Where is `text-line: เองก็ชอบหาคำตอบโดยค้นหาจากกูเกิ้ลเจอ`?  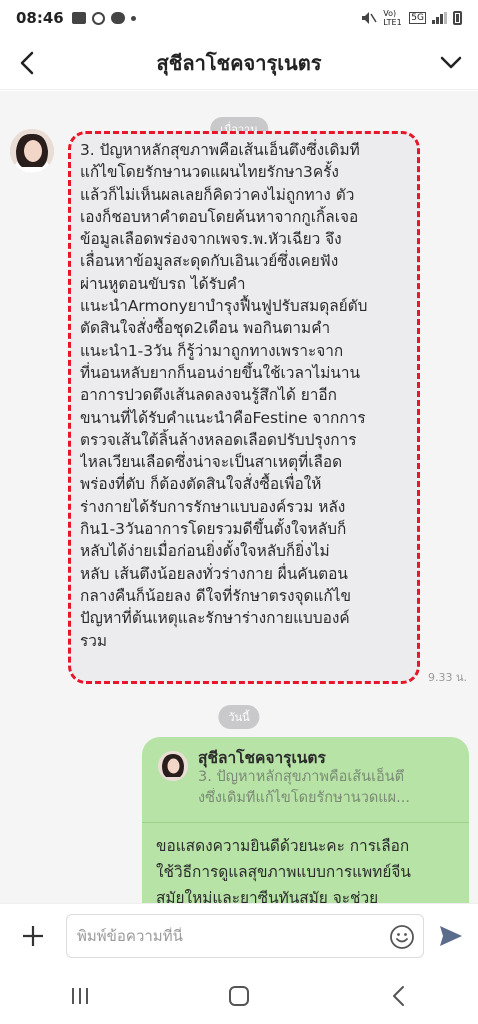 text-line: เองก็ชอบหาคำตอบโดยค้นหาจากกูเกิ้ลเจอ is located at coordinates (219, 216).